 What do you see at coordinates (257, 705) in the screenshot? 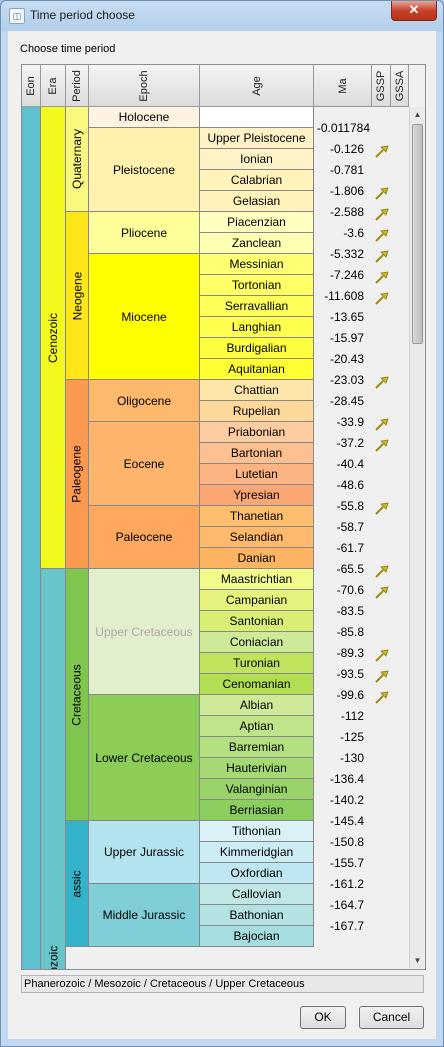
I see `age-cell: Albian` at bounding box center [257, 705].